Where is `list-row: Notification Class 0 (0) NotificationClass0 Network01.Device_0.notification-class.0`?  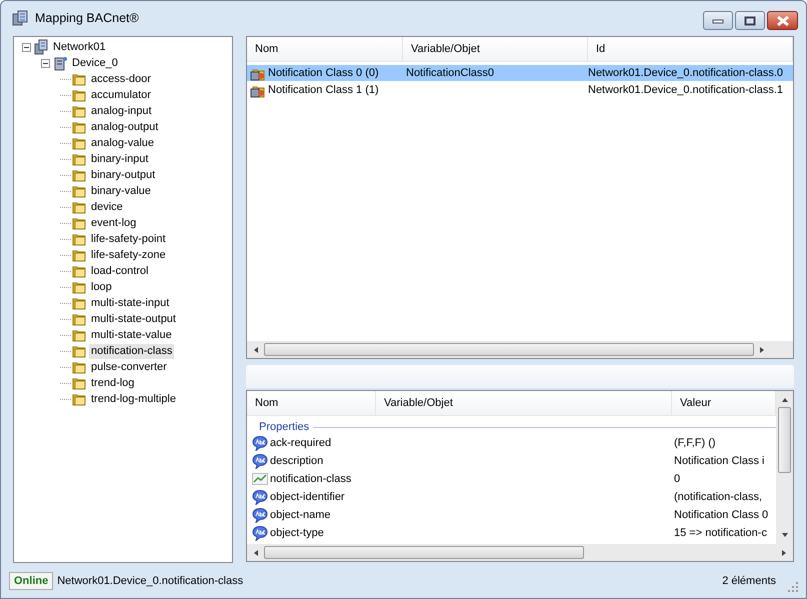
list-row: Notification Class 0 (0) NotificationClass0 Network01.Device_0.notification-class.0 is located at coordinates (520, 73).